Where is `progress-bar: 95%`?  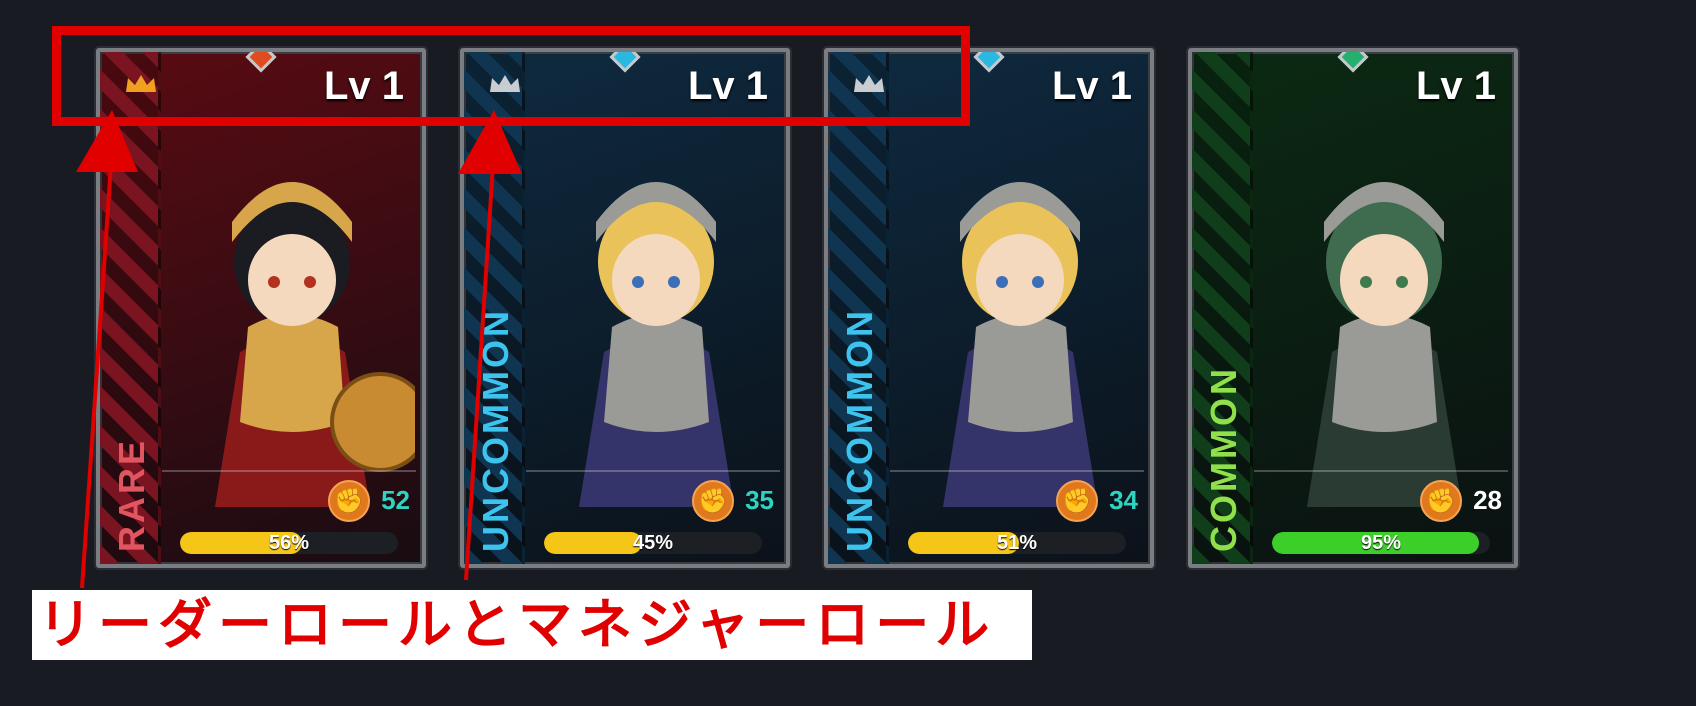 progress-bar: 95% is located at coordinates (1381, 543).